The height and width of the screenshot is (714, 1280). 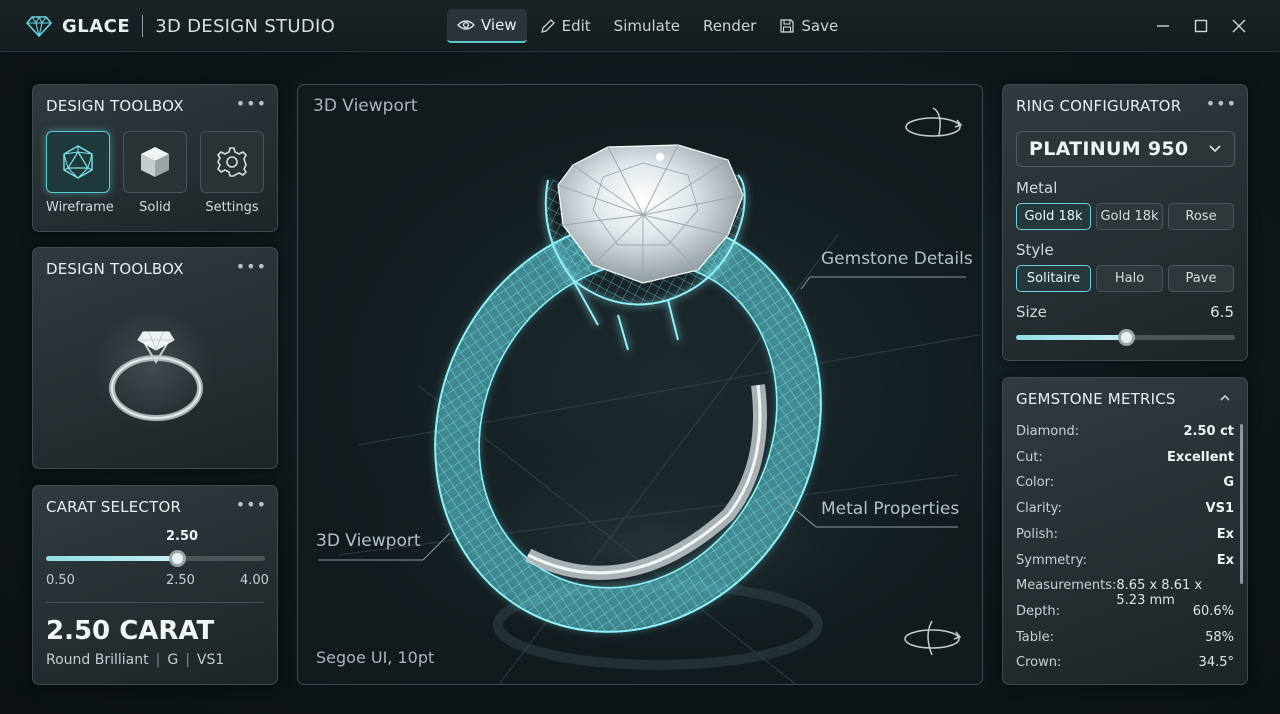 I want to click on style-option-halo: Halo, so click(x=1129, y=278).